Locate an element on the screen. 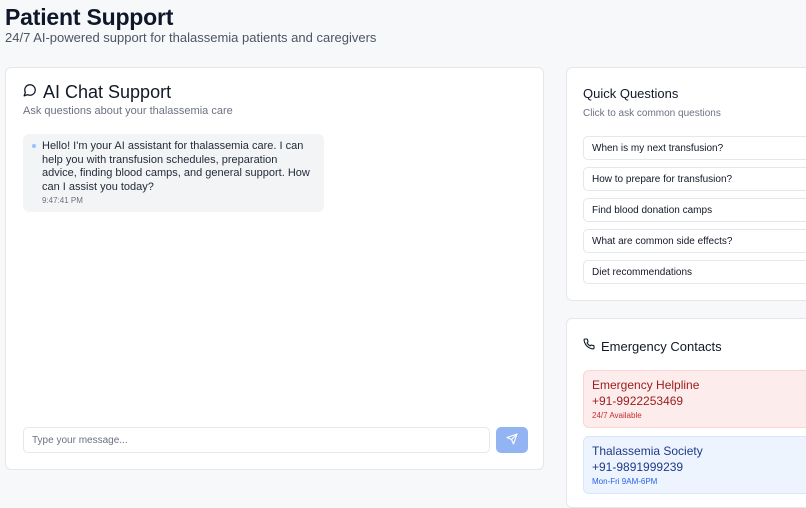 This screenshot has height=508, width=806. chat-header: AI Chat Support is located at coordinates (97, 92).